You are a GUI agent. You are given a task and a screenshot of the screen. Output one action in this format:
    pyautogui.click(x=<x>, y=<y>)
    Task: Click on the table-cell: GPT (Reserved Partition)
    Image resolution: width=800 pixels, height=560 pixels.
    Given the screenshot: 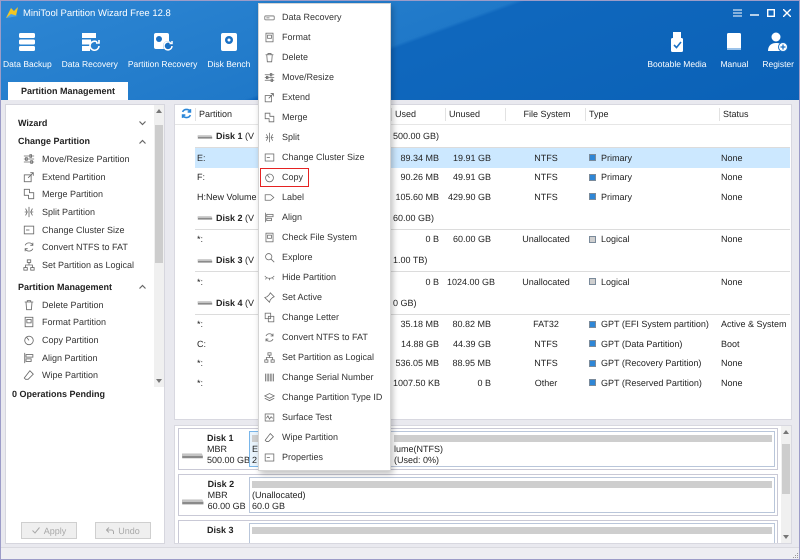 What is the action you would take?
    pyautogui.click(x=651, y=383)
    